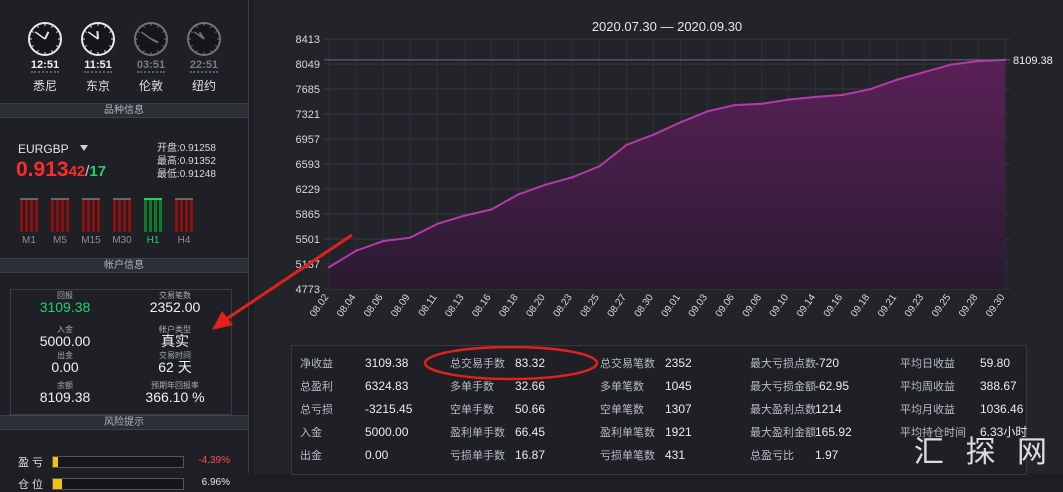 This screenshot has width=1063, height=492. I want to click on timeframe-h1: H1, so click(153, 222).